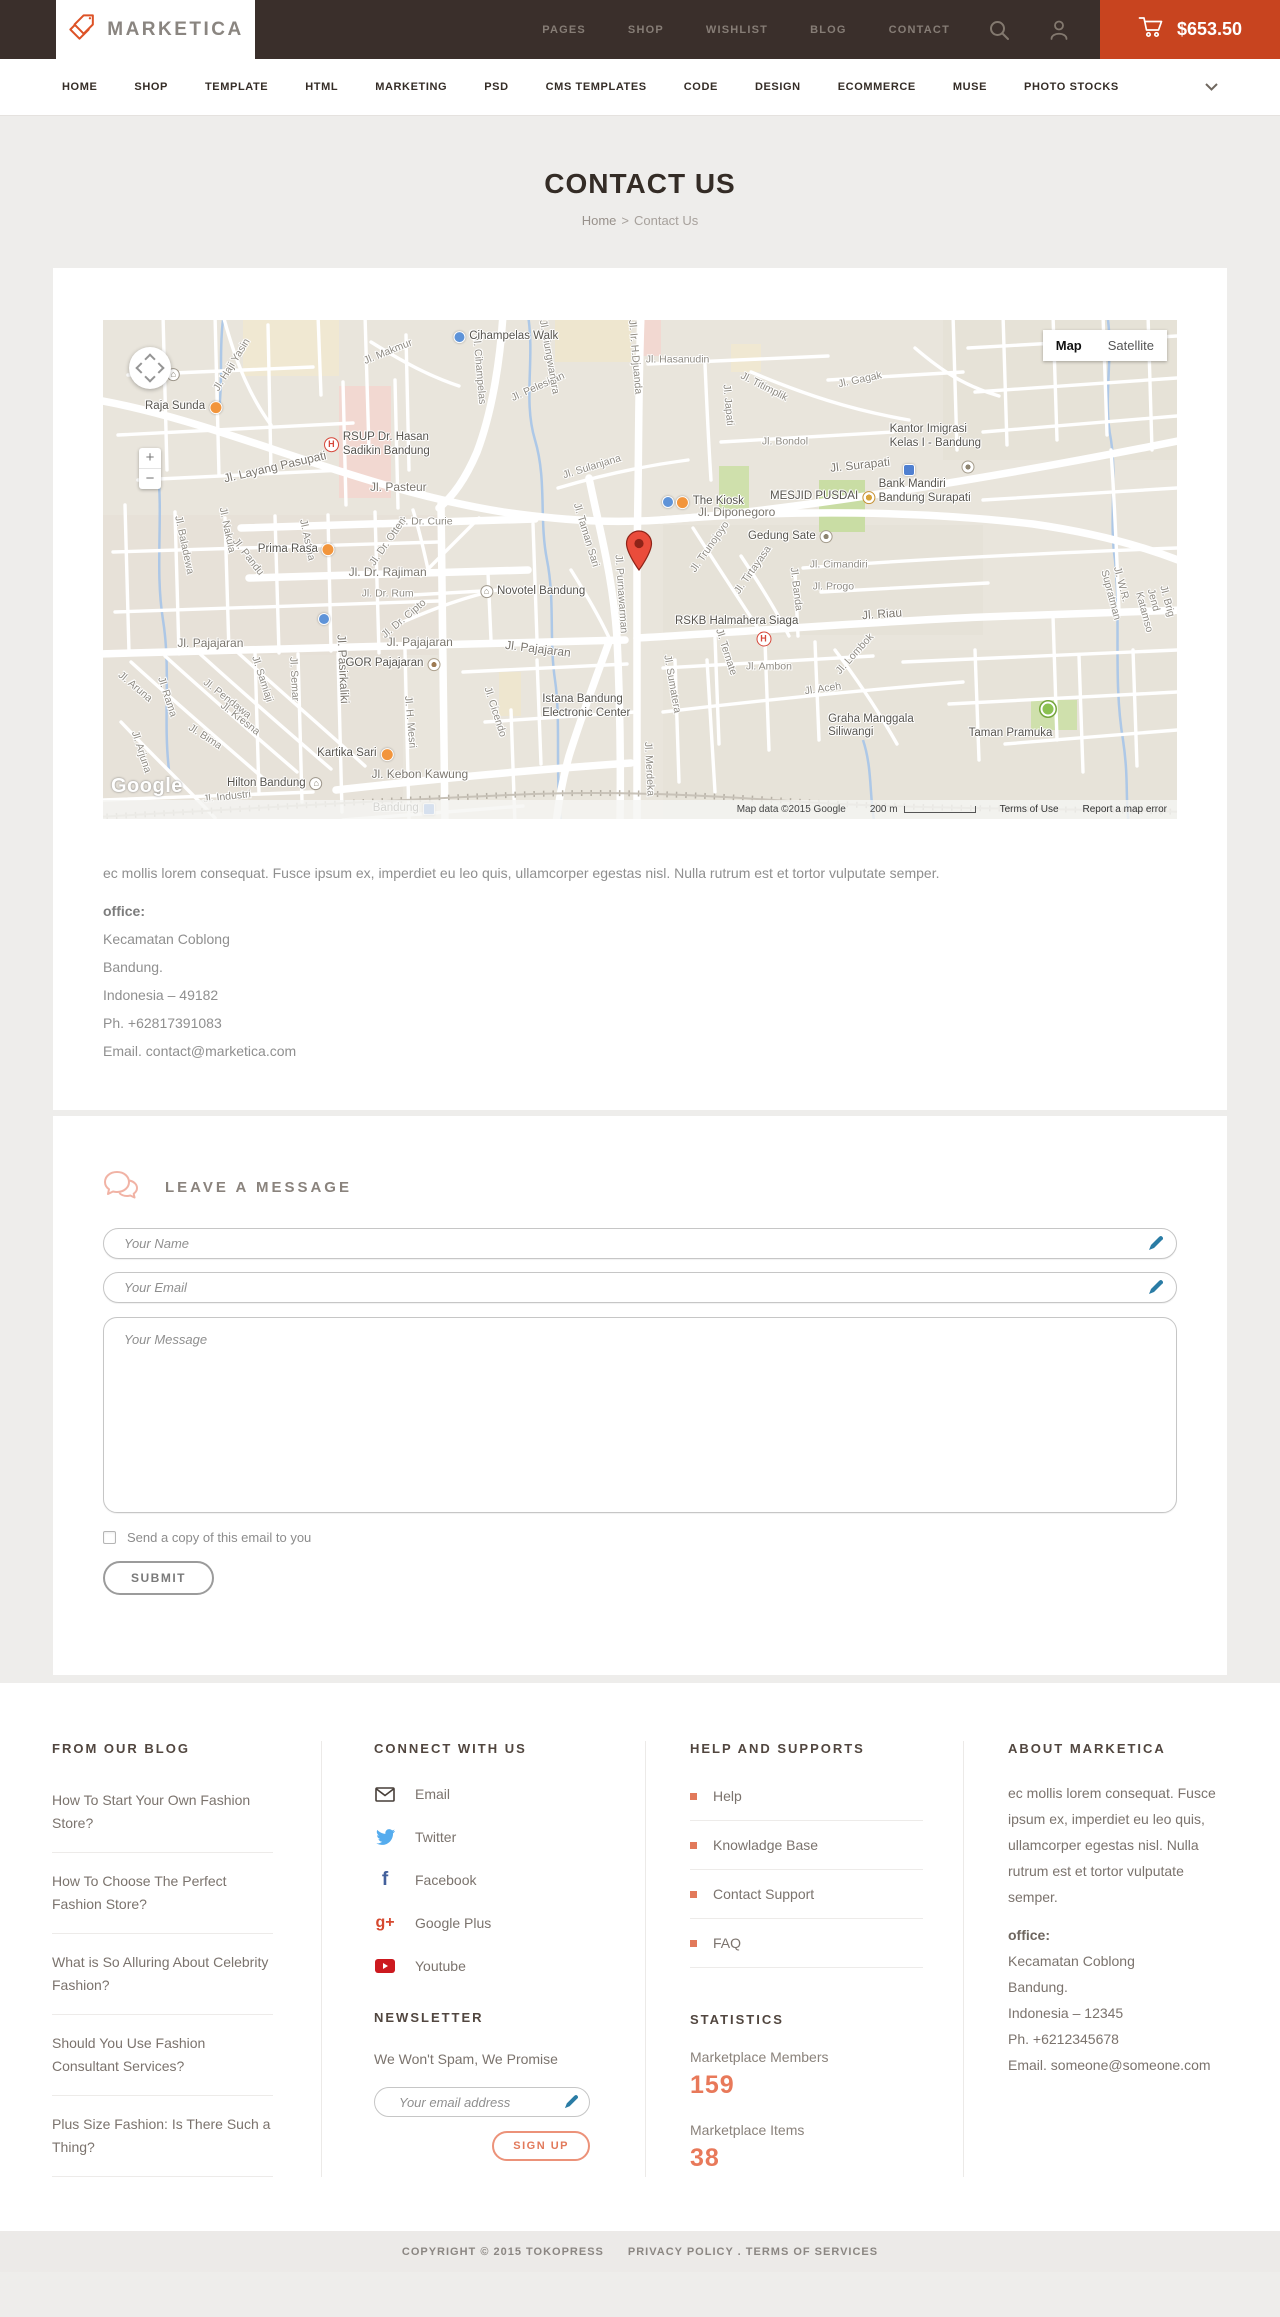 The image size is (1280, 2317). I want to click on privacy-policy-link: PRIVACY POLICY, so click(681, 2252).